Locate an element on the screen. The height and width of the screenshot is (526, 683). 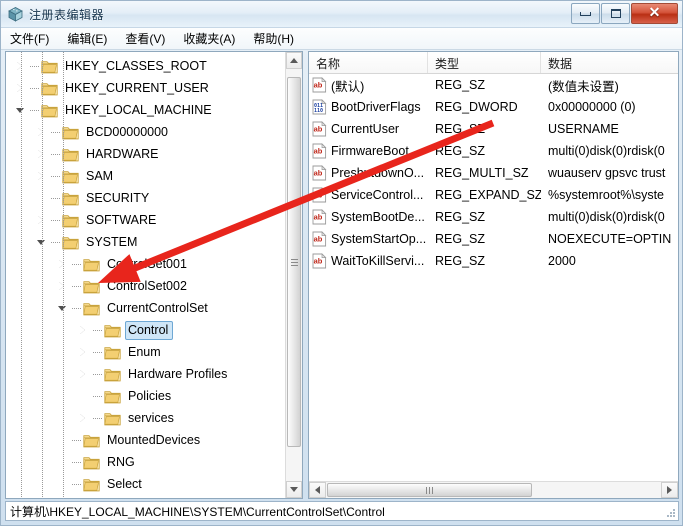
tree-item-hkey-current-user: HKEY_CURRENT_USER is located at coordinates (145, 88).